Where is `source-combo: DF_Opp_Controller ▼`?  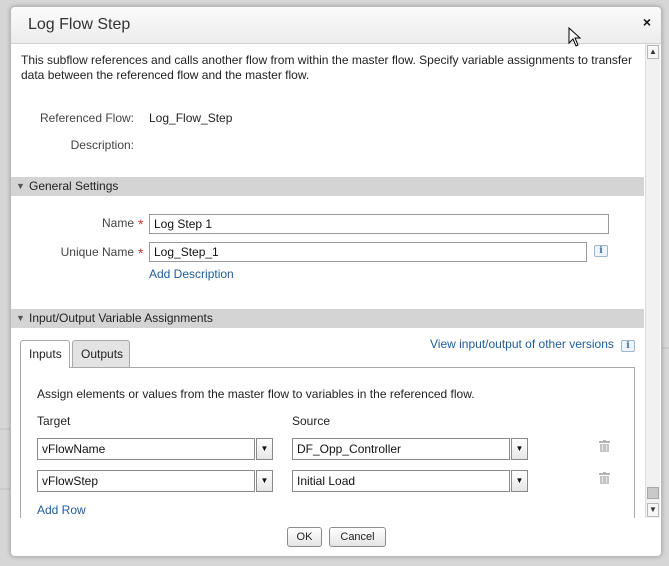
source-combo: DF_Opp_Controller ▼ is located at coordinates (410, 449).